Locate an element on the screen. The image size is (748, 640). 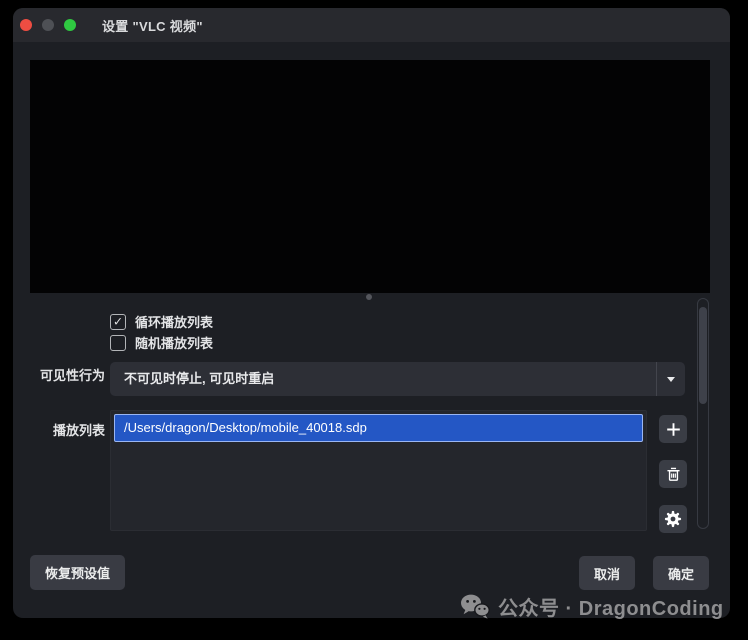
splitter-handle is located at coordinates (369, 297).